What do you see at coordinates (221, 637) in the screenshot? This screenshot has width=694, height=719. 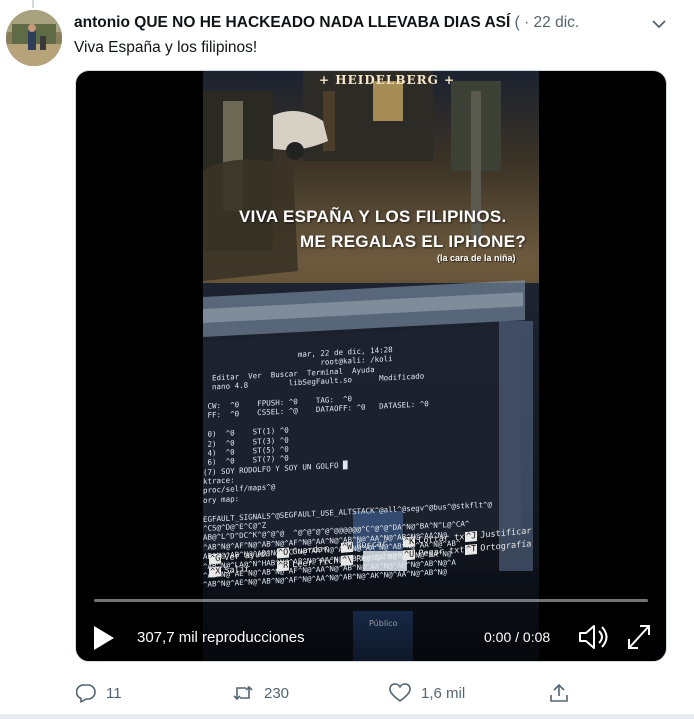 I see `view-count: 307,7 mil reproducciones` at bounding box center [221, 637].